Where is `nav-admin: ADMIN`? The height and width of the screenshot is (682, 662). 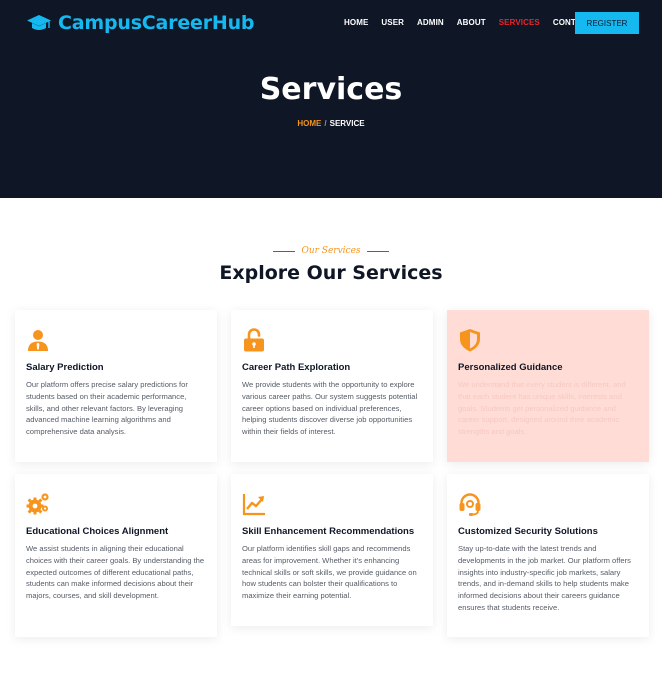 nav-admin: ADMIN is located at coordinates (430, 22).